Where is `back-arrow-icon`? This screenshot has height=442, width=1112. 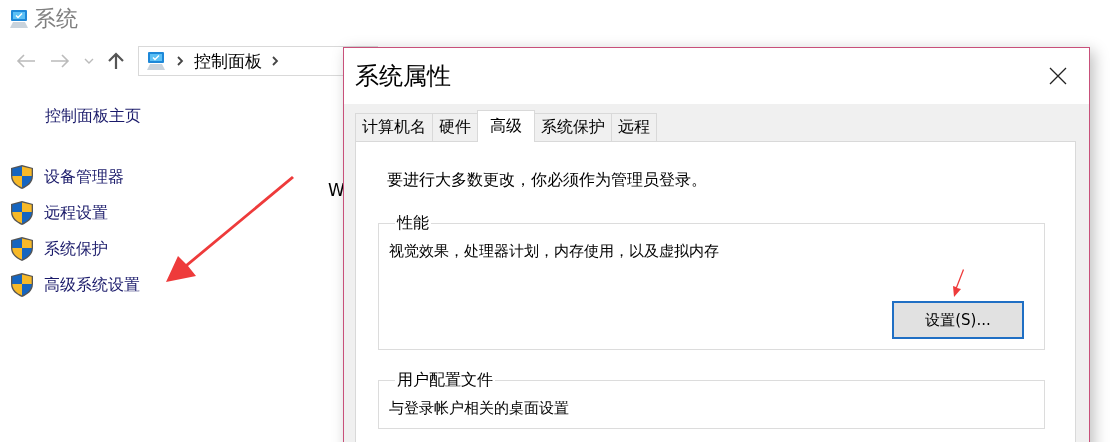 back-arrow-icon is located at coordinates (26, 61).